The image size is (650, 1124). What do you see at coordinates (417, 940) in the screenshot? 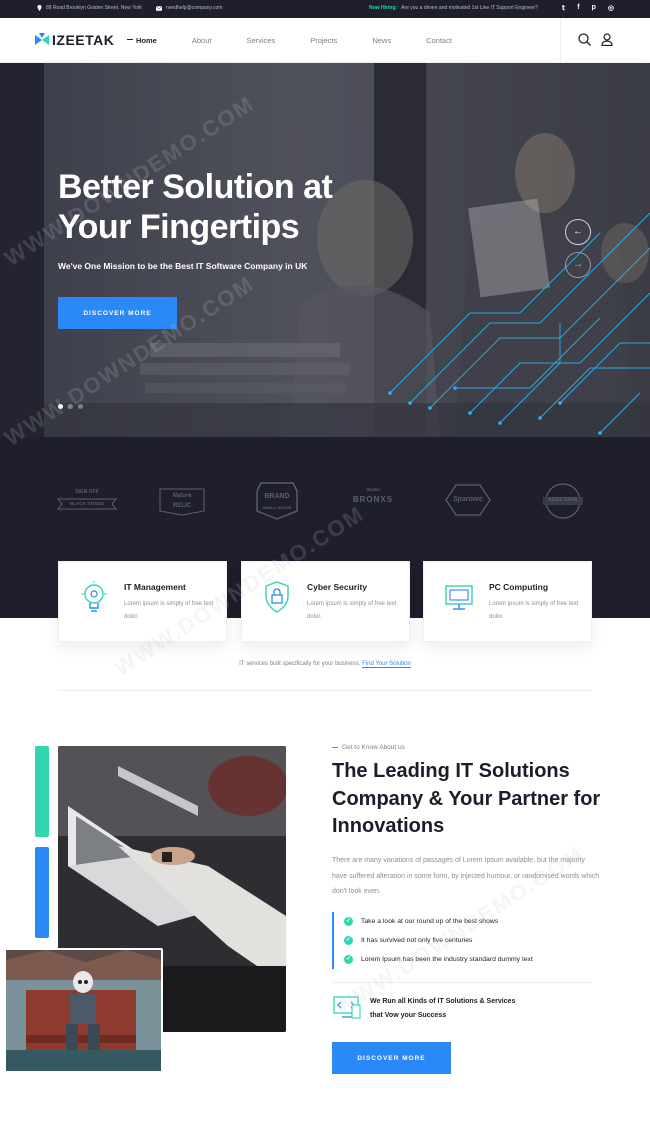
I see `check-text: It has survived not only five centuries` at bounding box center [417, 940].